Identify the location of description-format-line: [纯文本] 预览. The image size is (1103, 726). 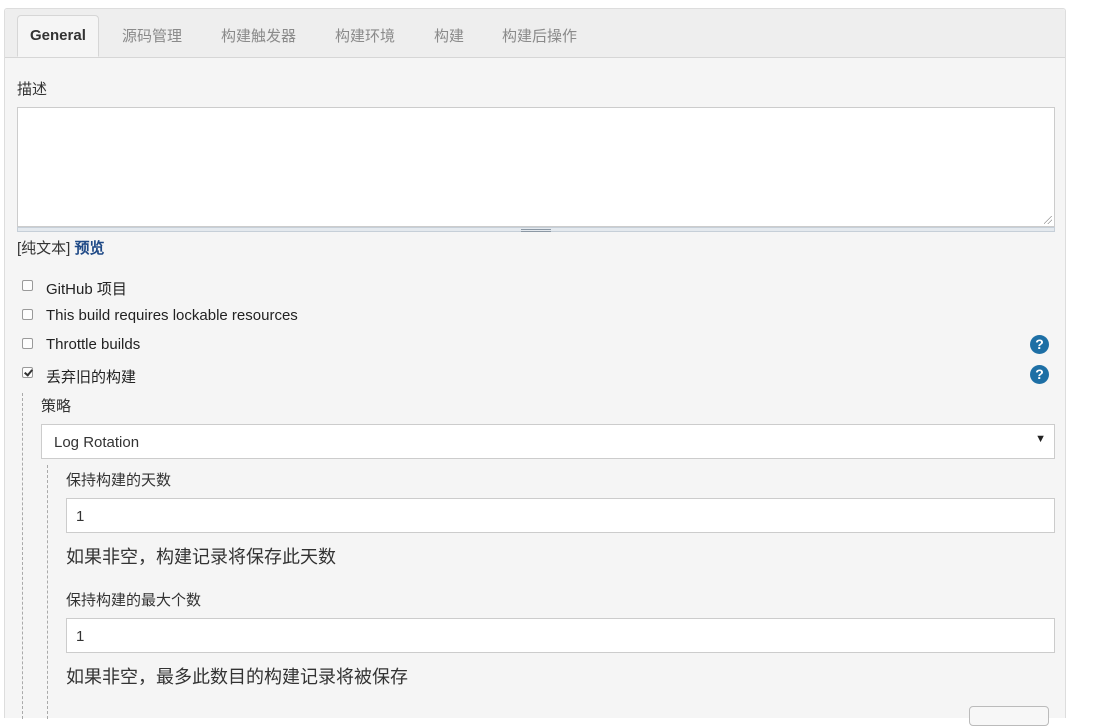
(61, 247).